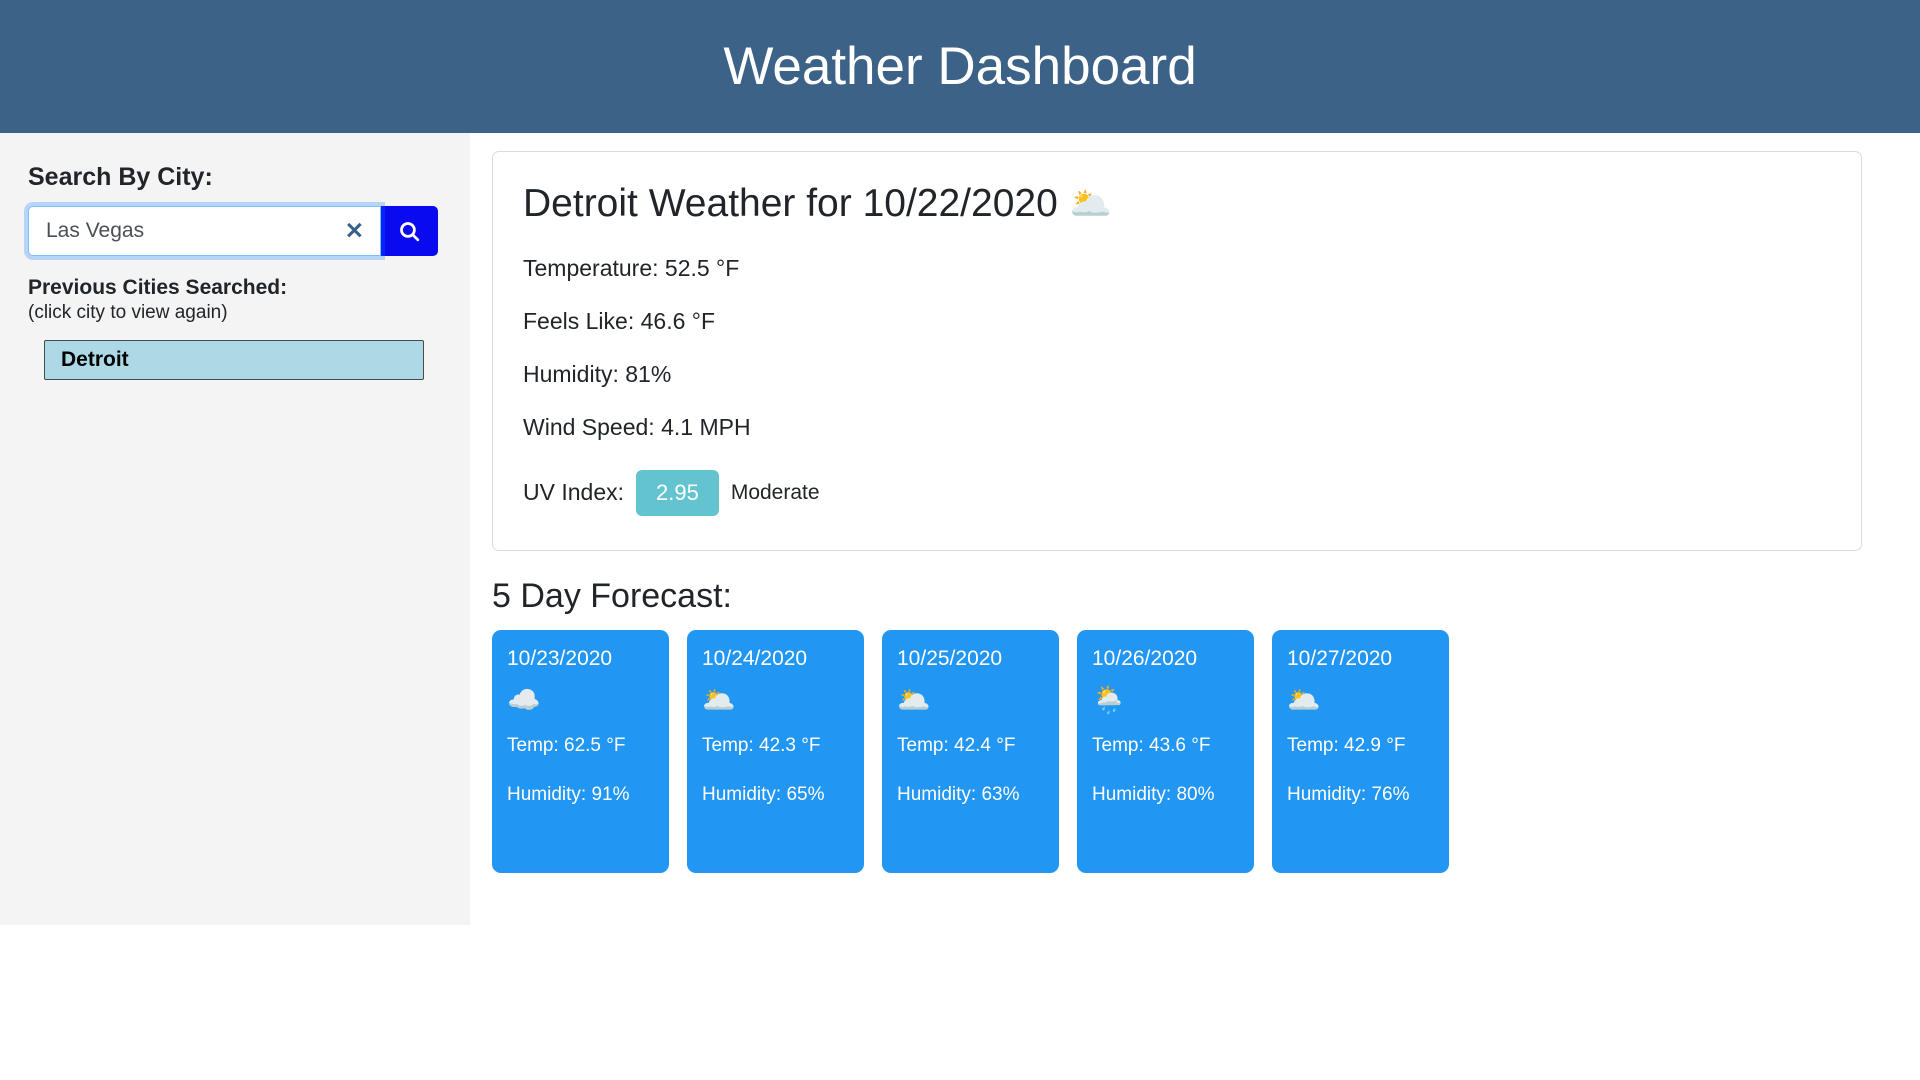 The height and width of the screenshot is (1080, 1920). Describe the element at coordinates (631, 268) in the screenshot. I see `temperature-stat: Temperature: 52.5 °F` at that location.